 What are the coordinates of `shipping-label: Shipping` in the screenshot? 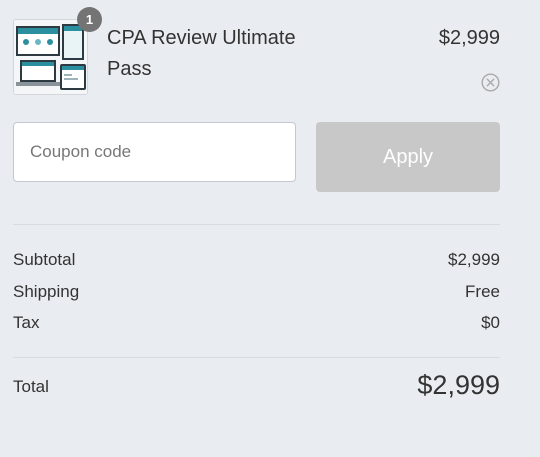 It's located at (46, 291).